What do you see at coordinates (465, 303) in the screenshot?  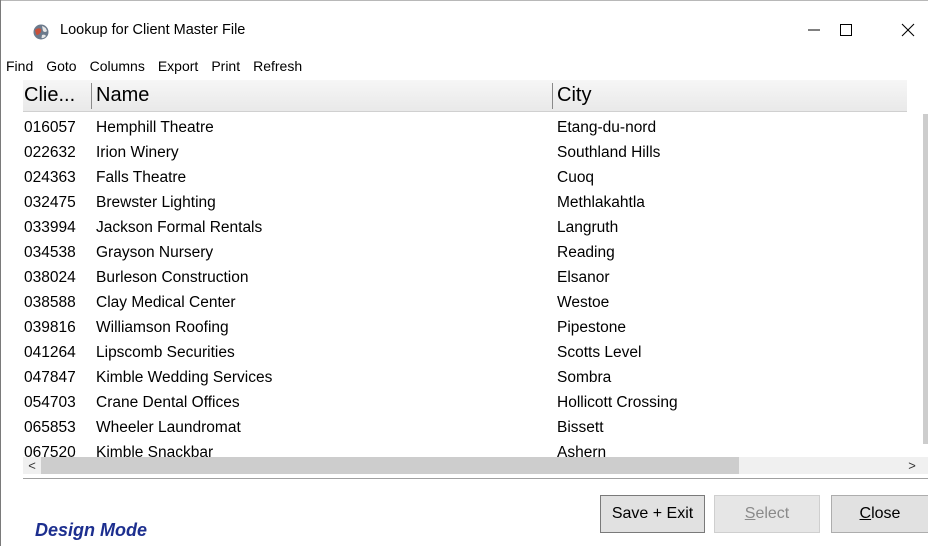 I see `table-row: 038588 Clay Medical Center Westoe` at bounding box center [465, 303].